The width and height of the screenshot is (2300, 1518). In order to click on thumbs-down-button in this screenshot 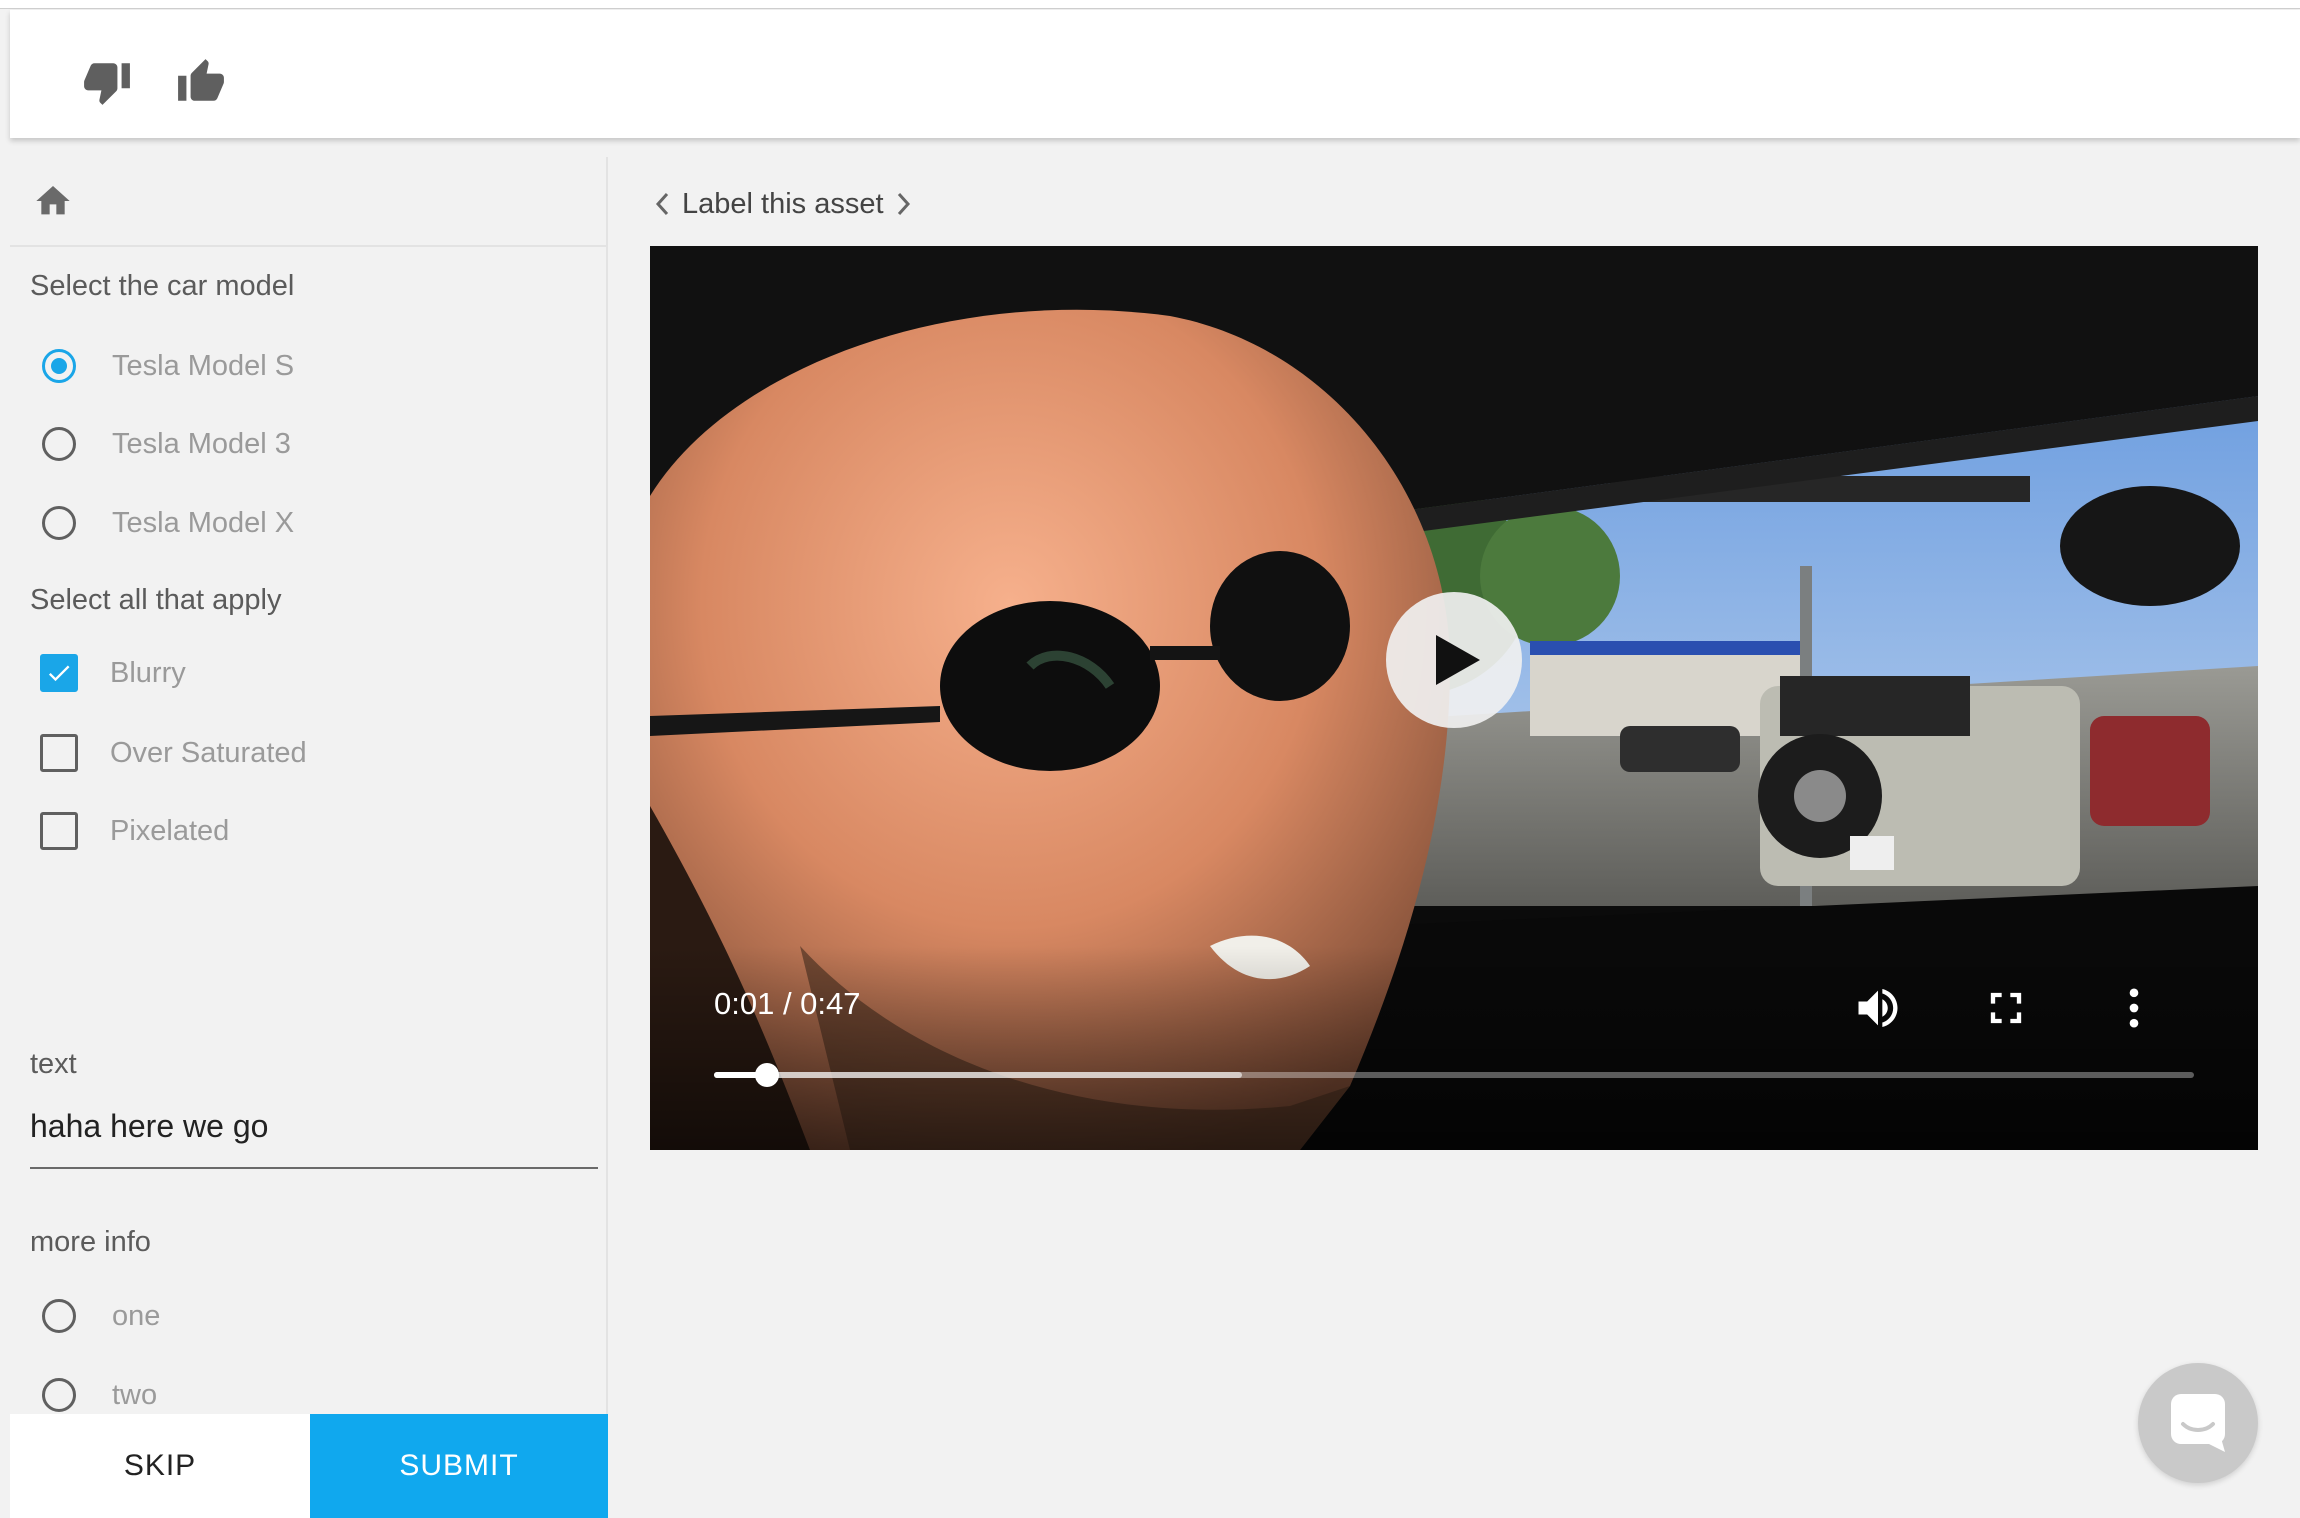, I will do `click(107, 82)`.